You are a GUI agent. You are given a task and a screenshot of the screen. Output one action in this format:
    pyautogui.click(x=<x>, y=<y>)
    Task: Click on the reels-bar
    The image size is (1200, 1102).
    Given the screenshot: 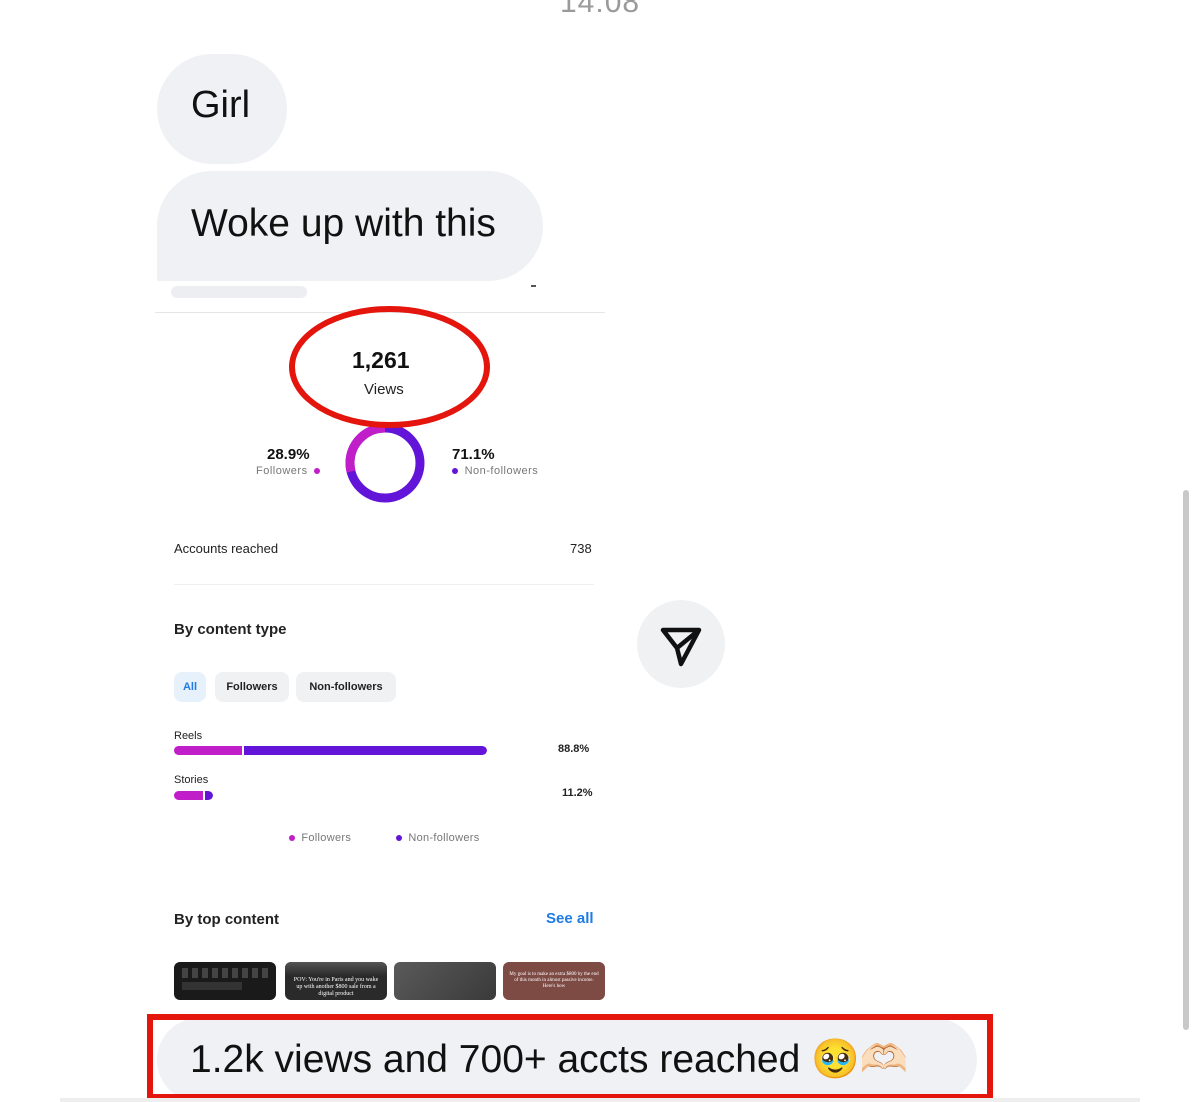 What is the action you would take?
    pyautogui.click(x=330, y=750)
    